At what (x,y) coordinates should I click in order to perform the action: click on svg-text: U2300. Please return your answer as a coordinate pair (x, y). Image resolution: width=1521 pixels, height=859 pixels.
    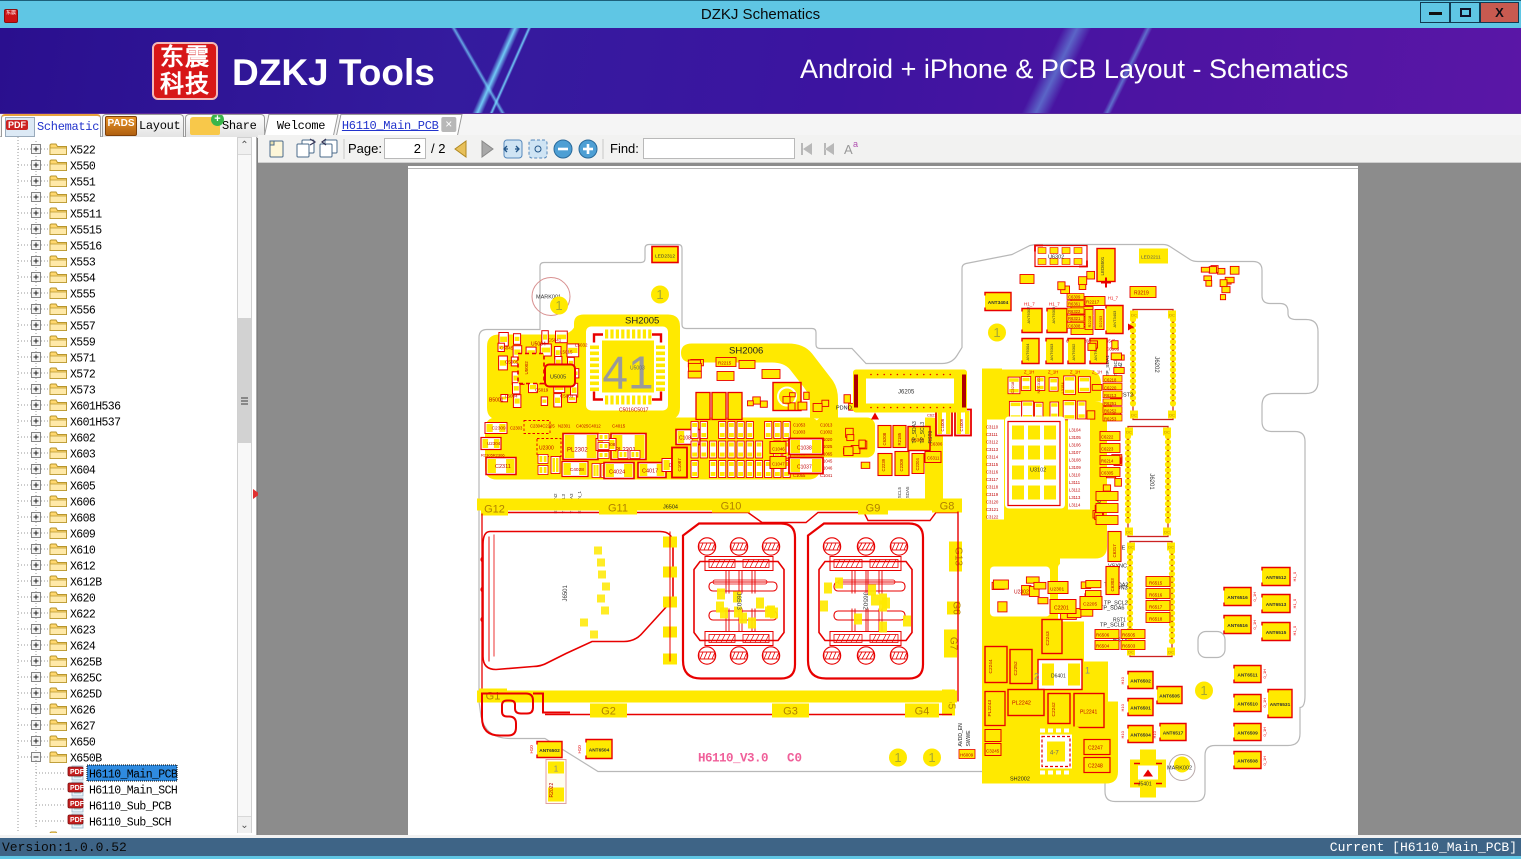
    Looking at the image, I should click on (546, 449).